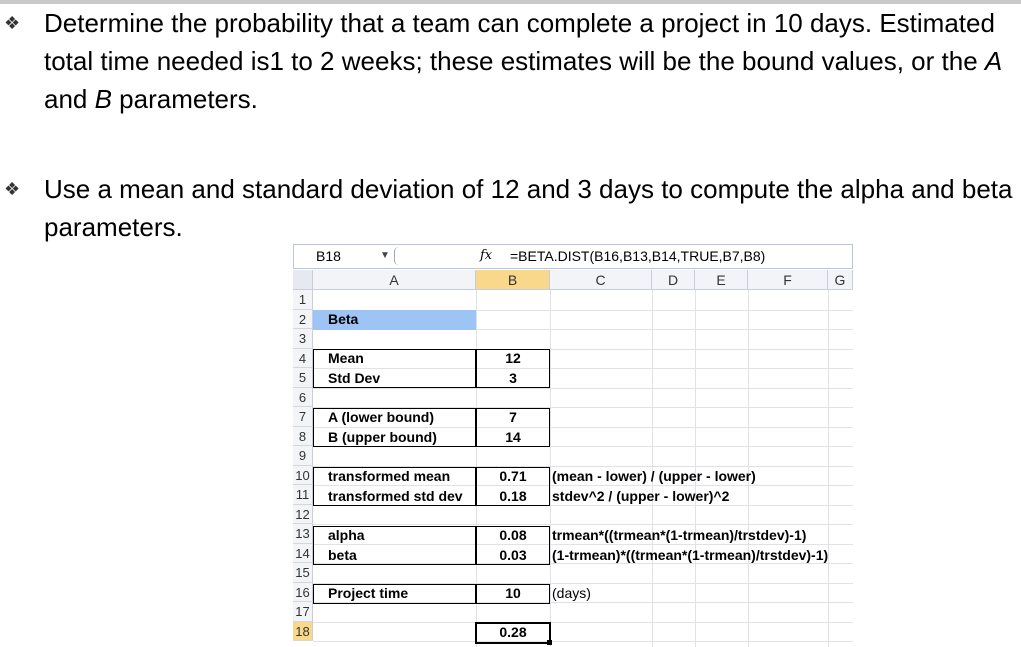 The width and height of the screenshot is (1021, 647). What do you see at coordinates (673, 280) in the screenshot?
I see `column-header-d: D` at bounding box center [673, 280].